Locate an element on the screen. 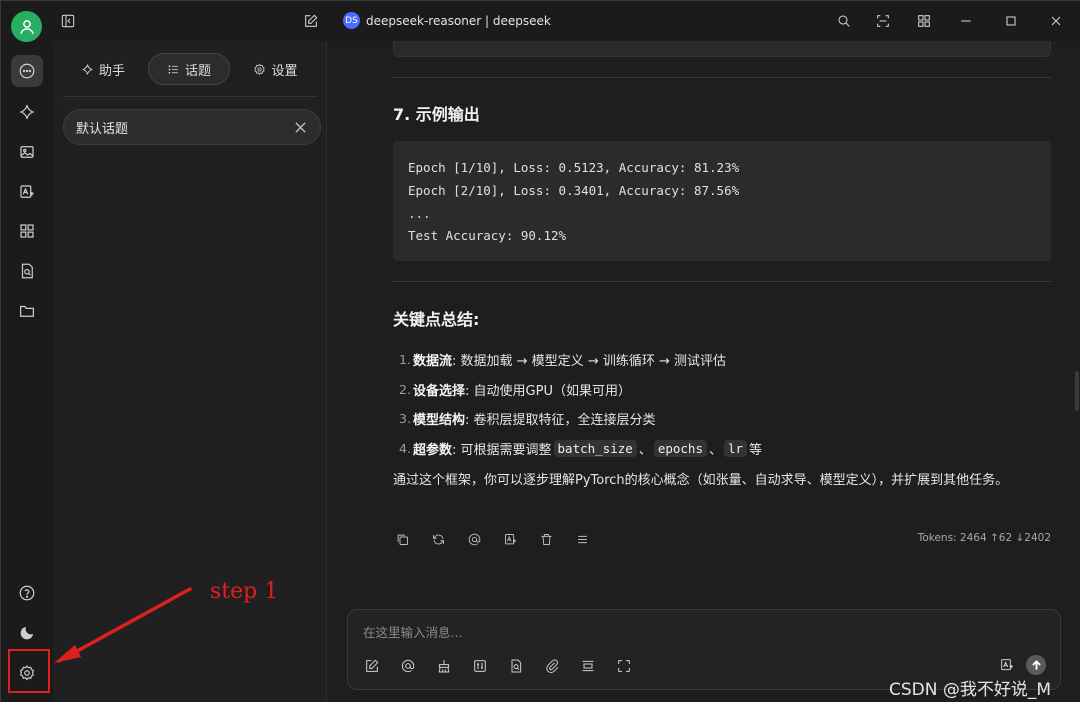  translate-button is located at coordinates (510, 539).